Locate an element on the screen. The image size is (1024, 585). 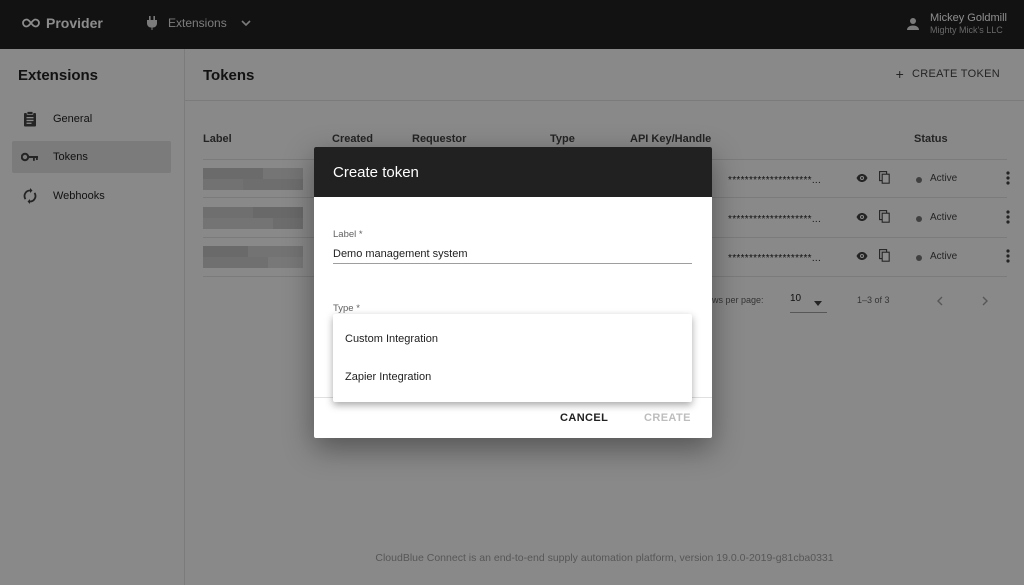
type-option-zapier-integration: Zapier Integration is located at coordinates (512, 377).